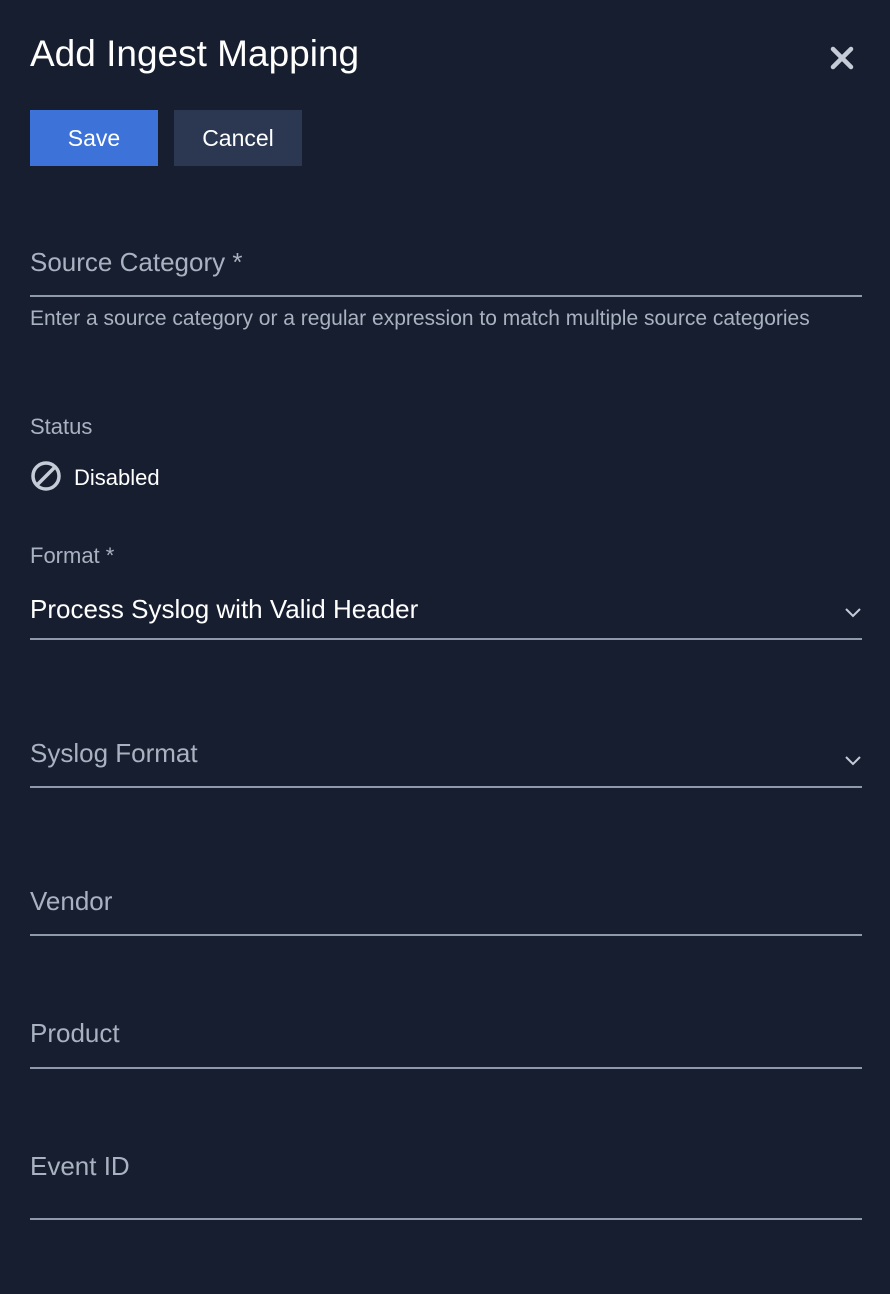 The height and width of the screenshot is (1294, 890). What do you see at coordinates (94, 138) in the screenshot?
I see `save-button: Save` at bounding box center [94, 138].